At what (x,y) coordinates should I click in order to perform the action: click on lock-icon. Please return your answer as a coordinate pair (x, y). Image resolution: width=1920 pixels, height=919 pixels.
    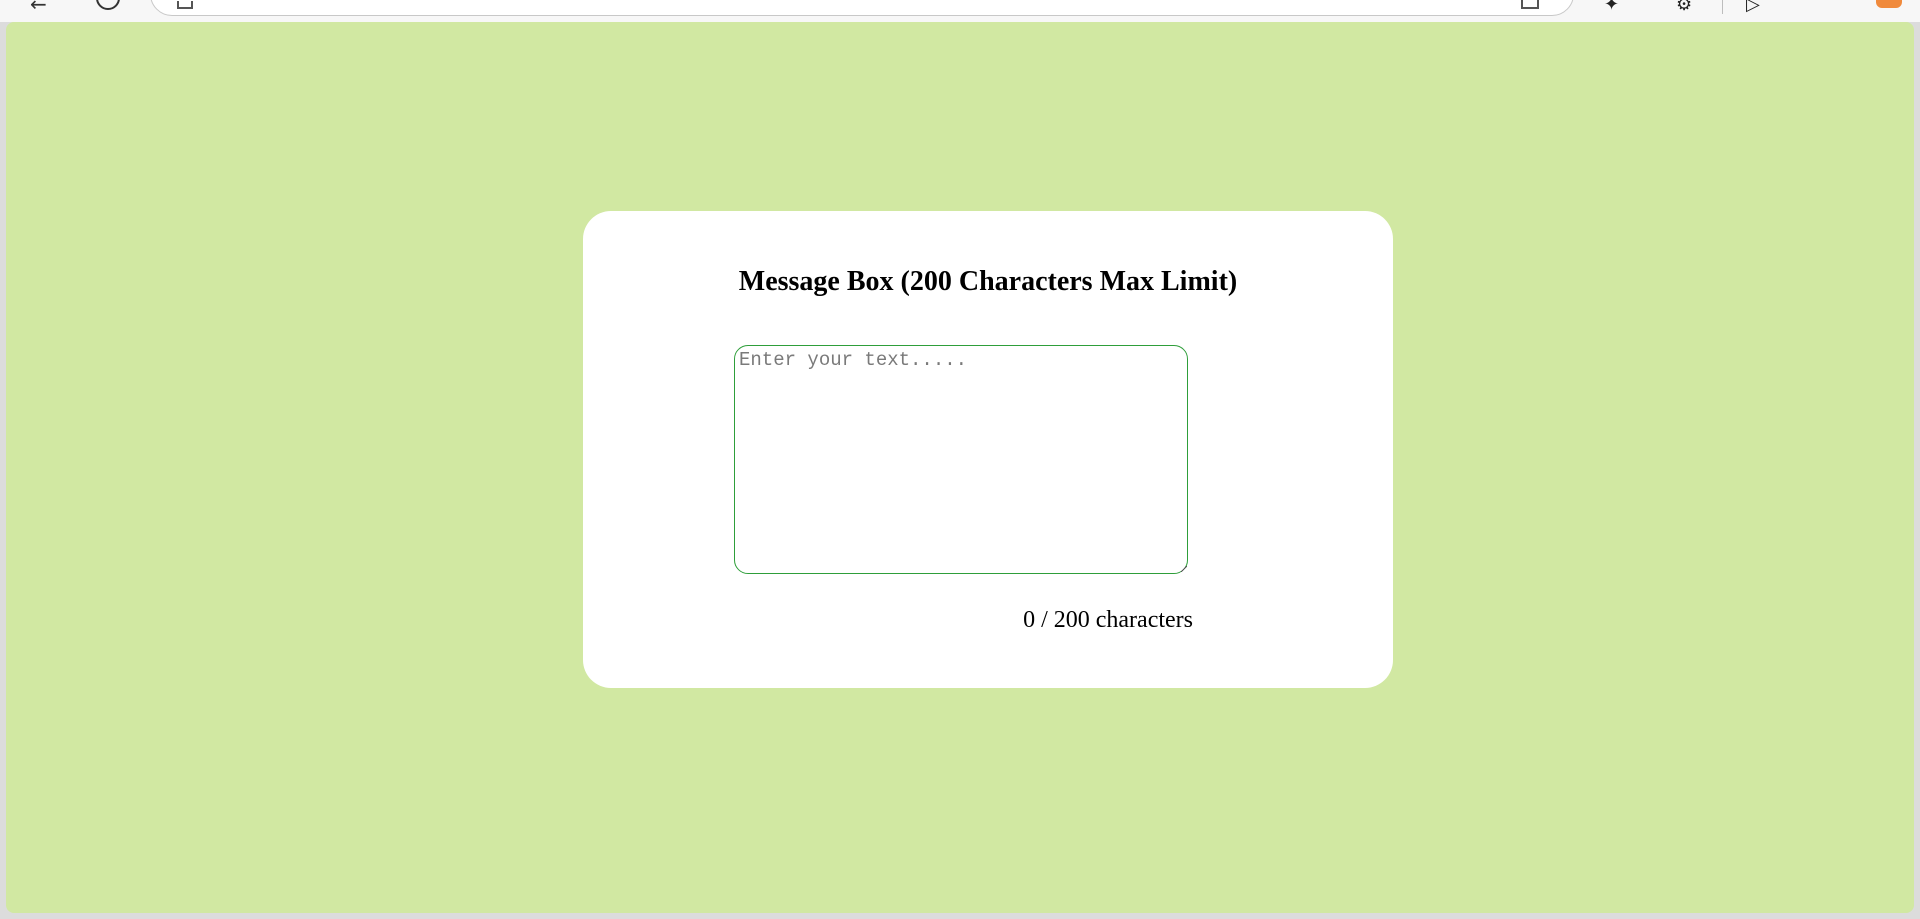
    Looking at the image, I should click on (185, 5).